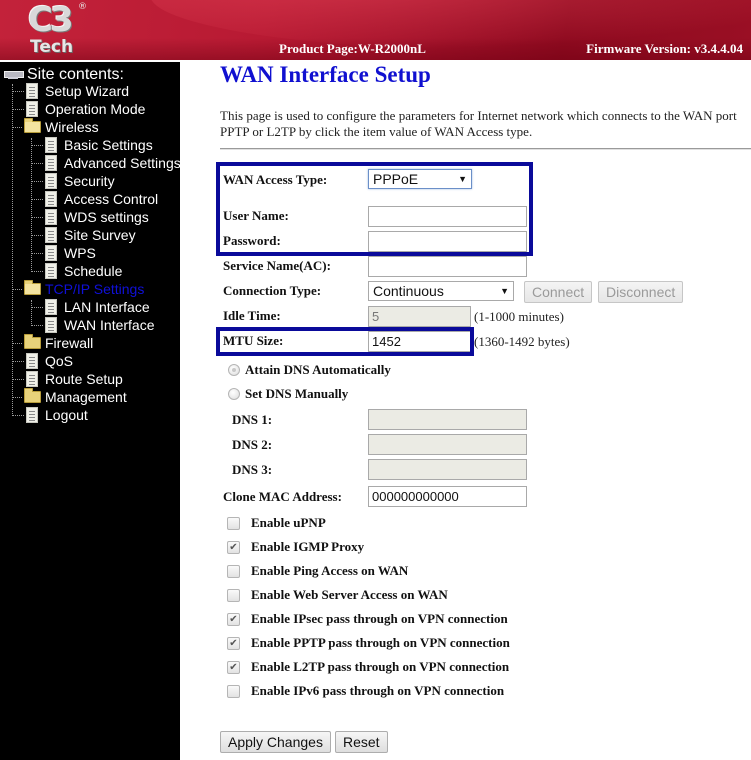 This screenshot has height=760, width=751. Describe the element at coordinates (234, 394) in the screenshot. I see `dns-manual-radio` at that location.